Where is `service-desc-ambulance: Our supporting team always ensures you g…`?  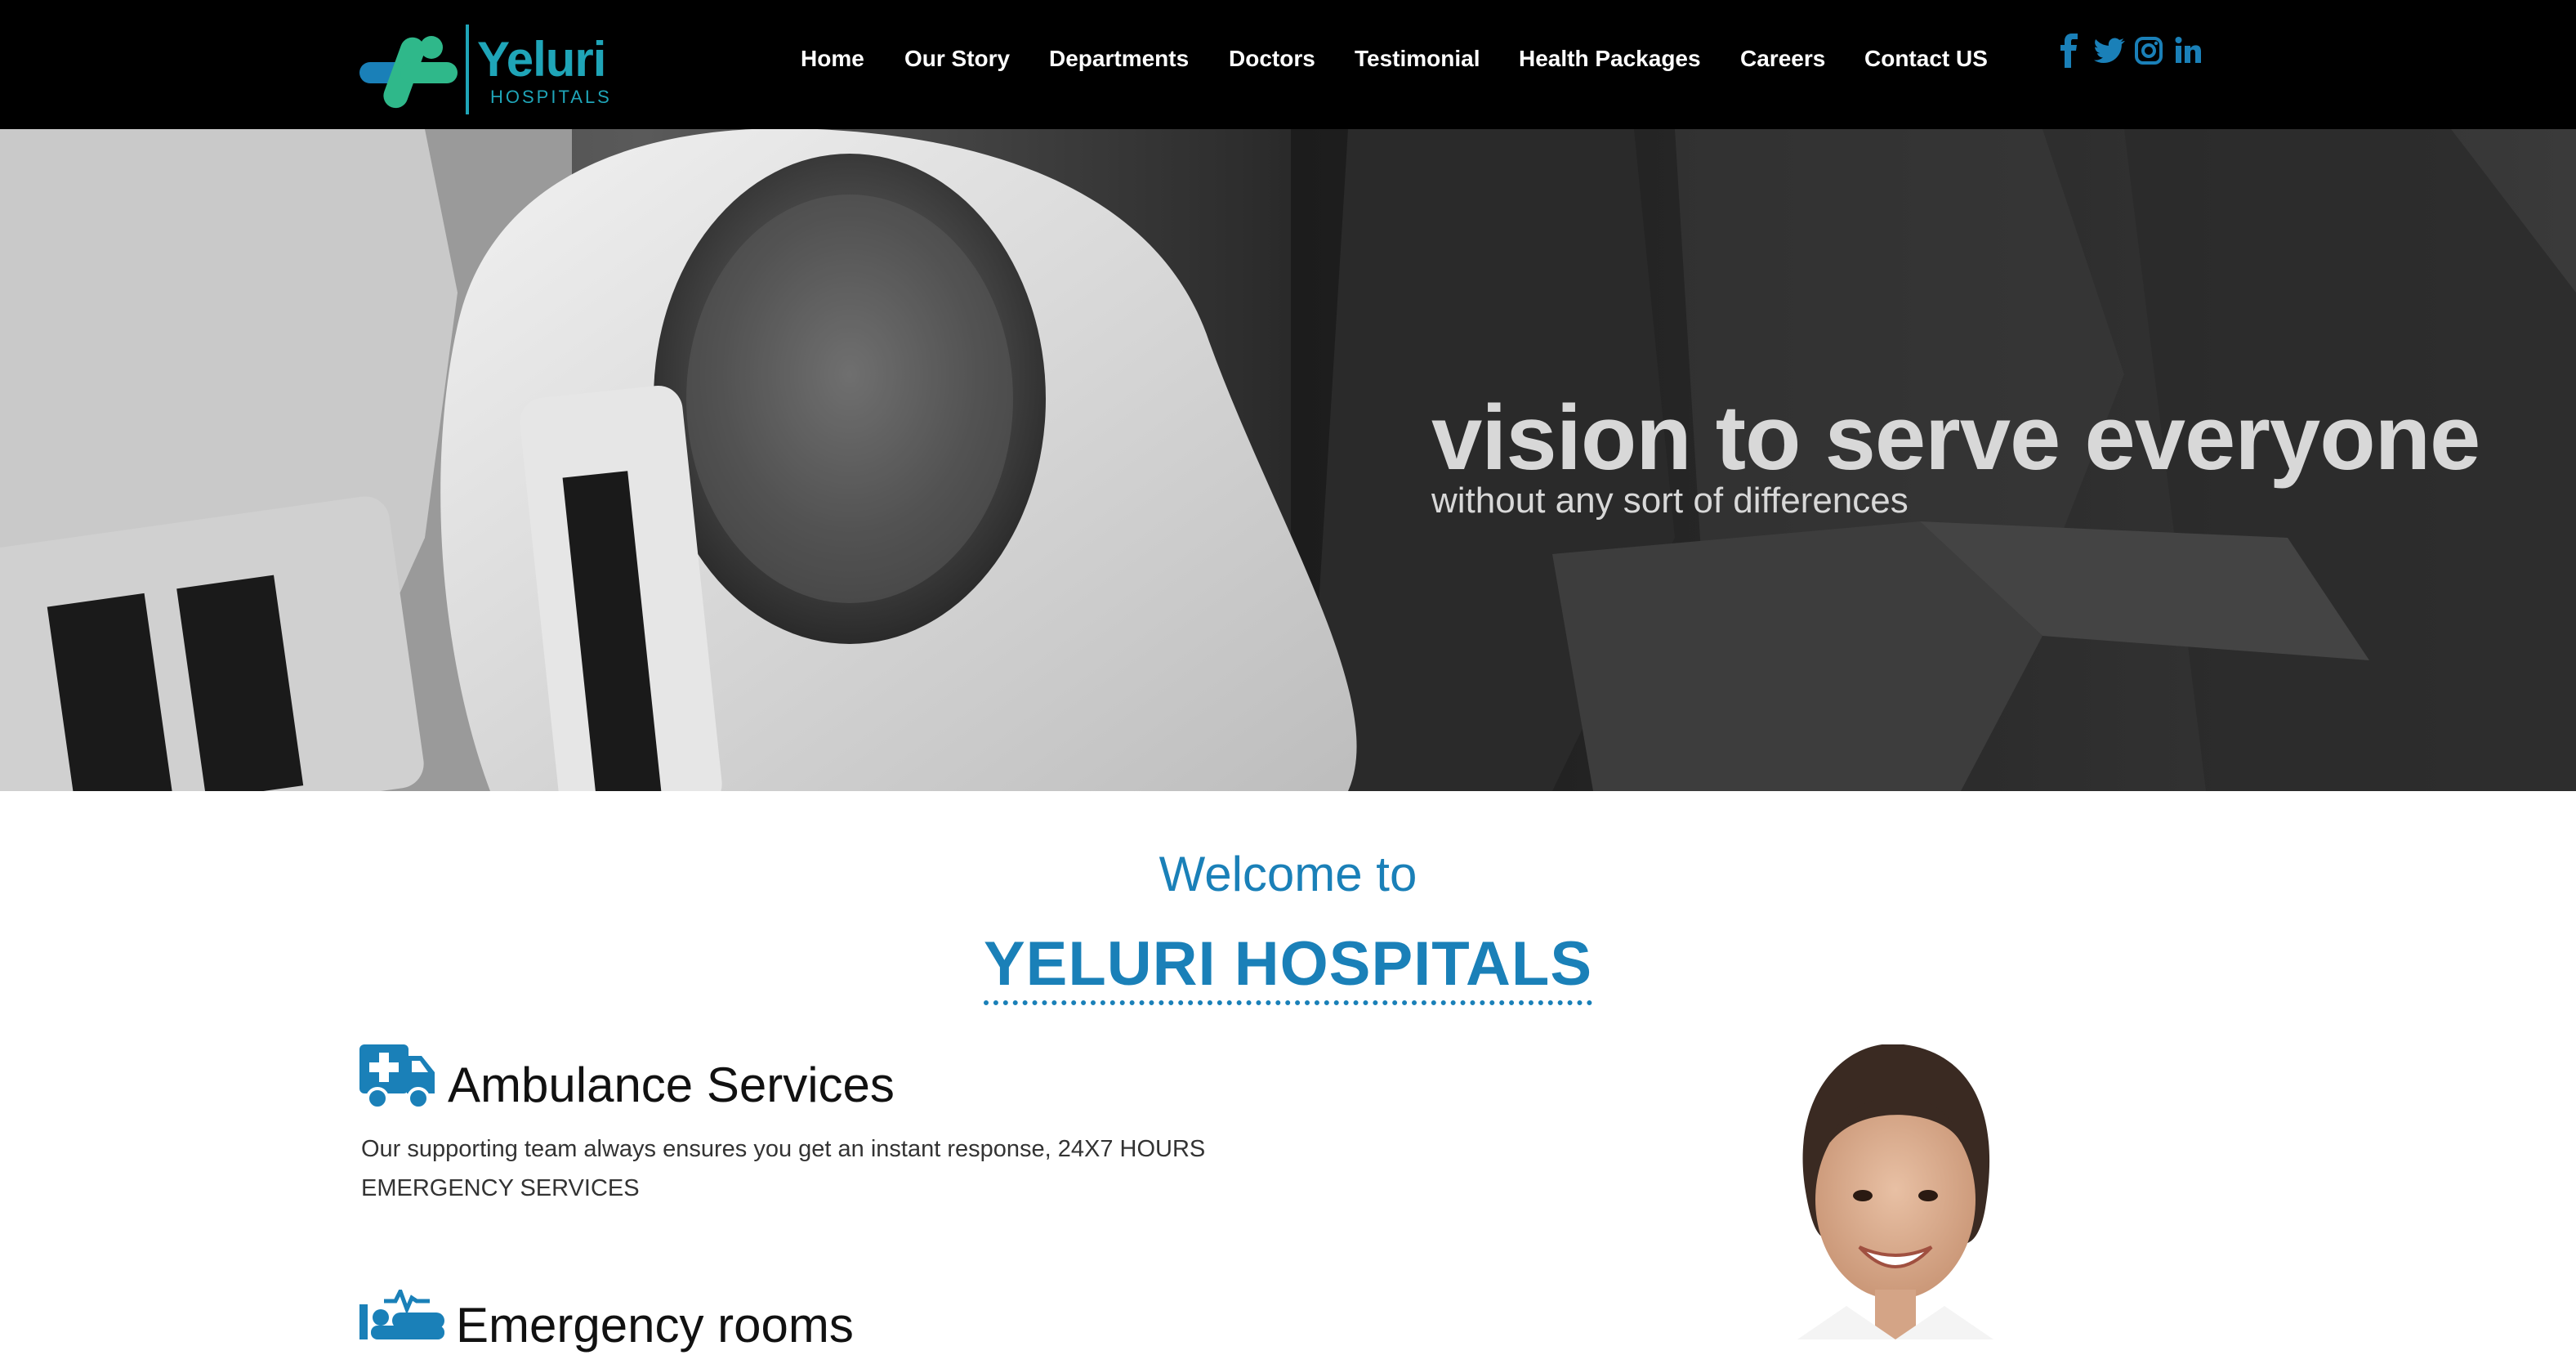
service-desc-ambulance: Our supporting team always ensures you g… is located at coordinates (784, 1168).